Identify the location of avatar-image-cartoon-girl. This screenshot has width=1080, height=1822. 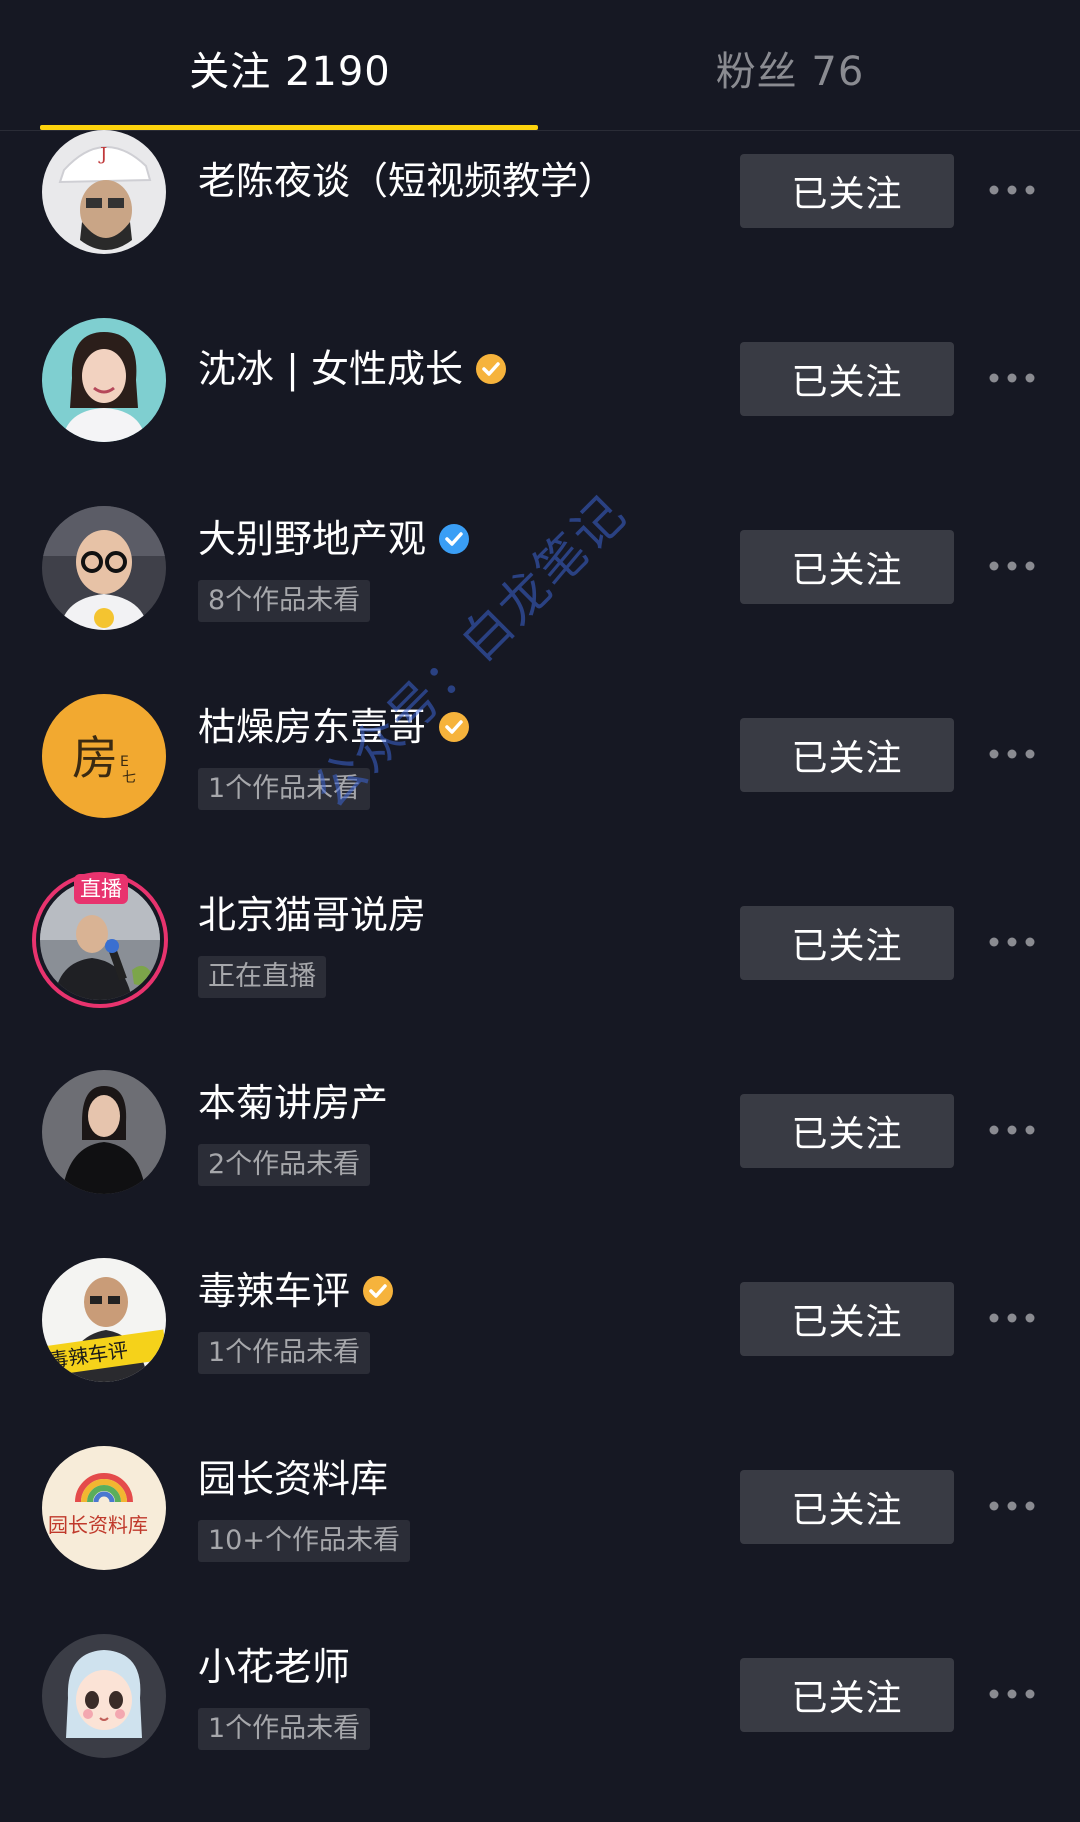
(104, 1696).